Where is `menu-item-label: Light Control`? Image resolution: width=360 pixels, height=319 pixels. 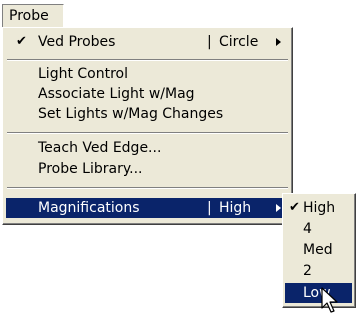
menu-item-label: Light Control is located at coordinates (83, 74).